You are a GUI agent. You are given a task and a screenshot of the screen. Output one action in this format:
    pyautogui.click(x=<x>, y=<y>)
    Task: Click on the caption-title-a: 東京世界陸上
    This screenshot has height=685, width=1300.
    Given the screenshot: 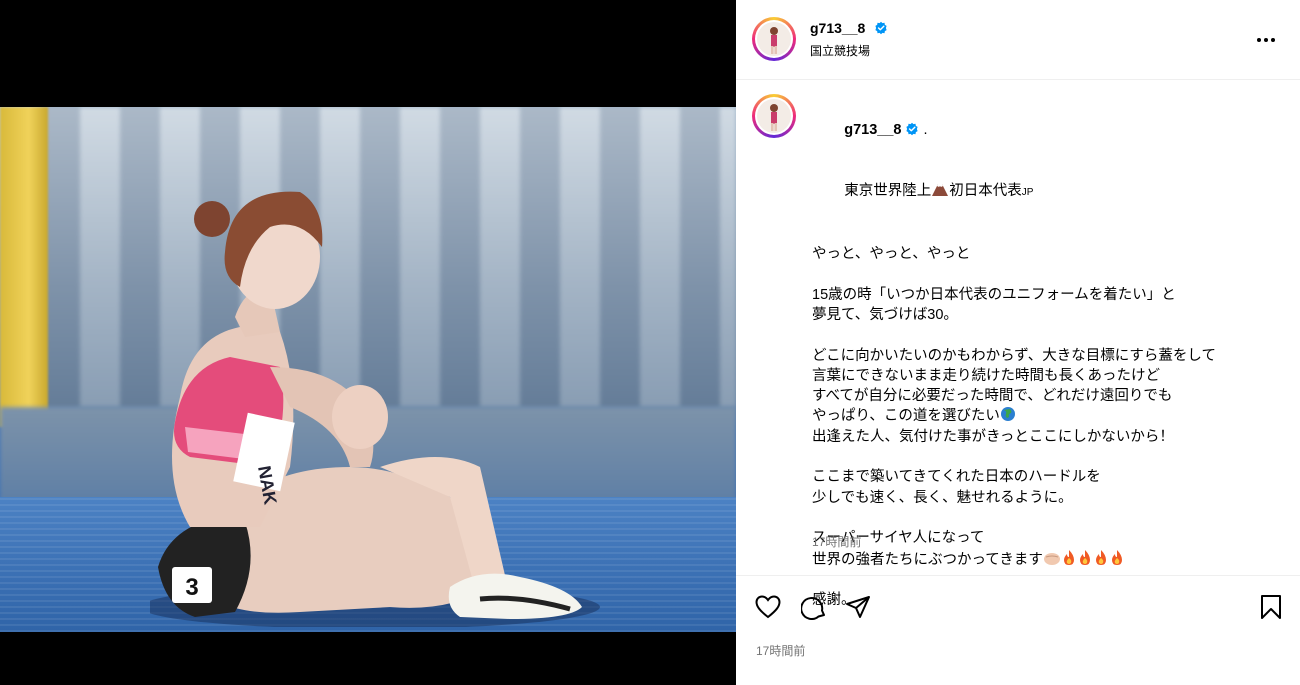 What is the action you would take?
    pyautogui.click(x=888, y=191)
    